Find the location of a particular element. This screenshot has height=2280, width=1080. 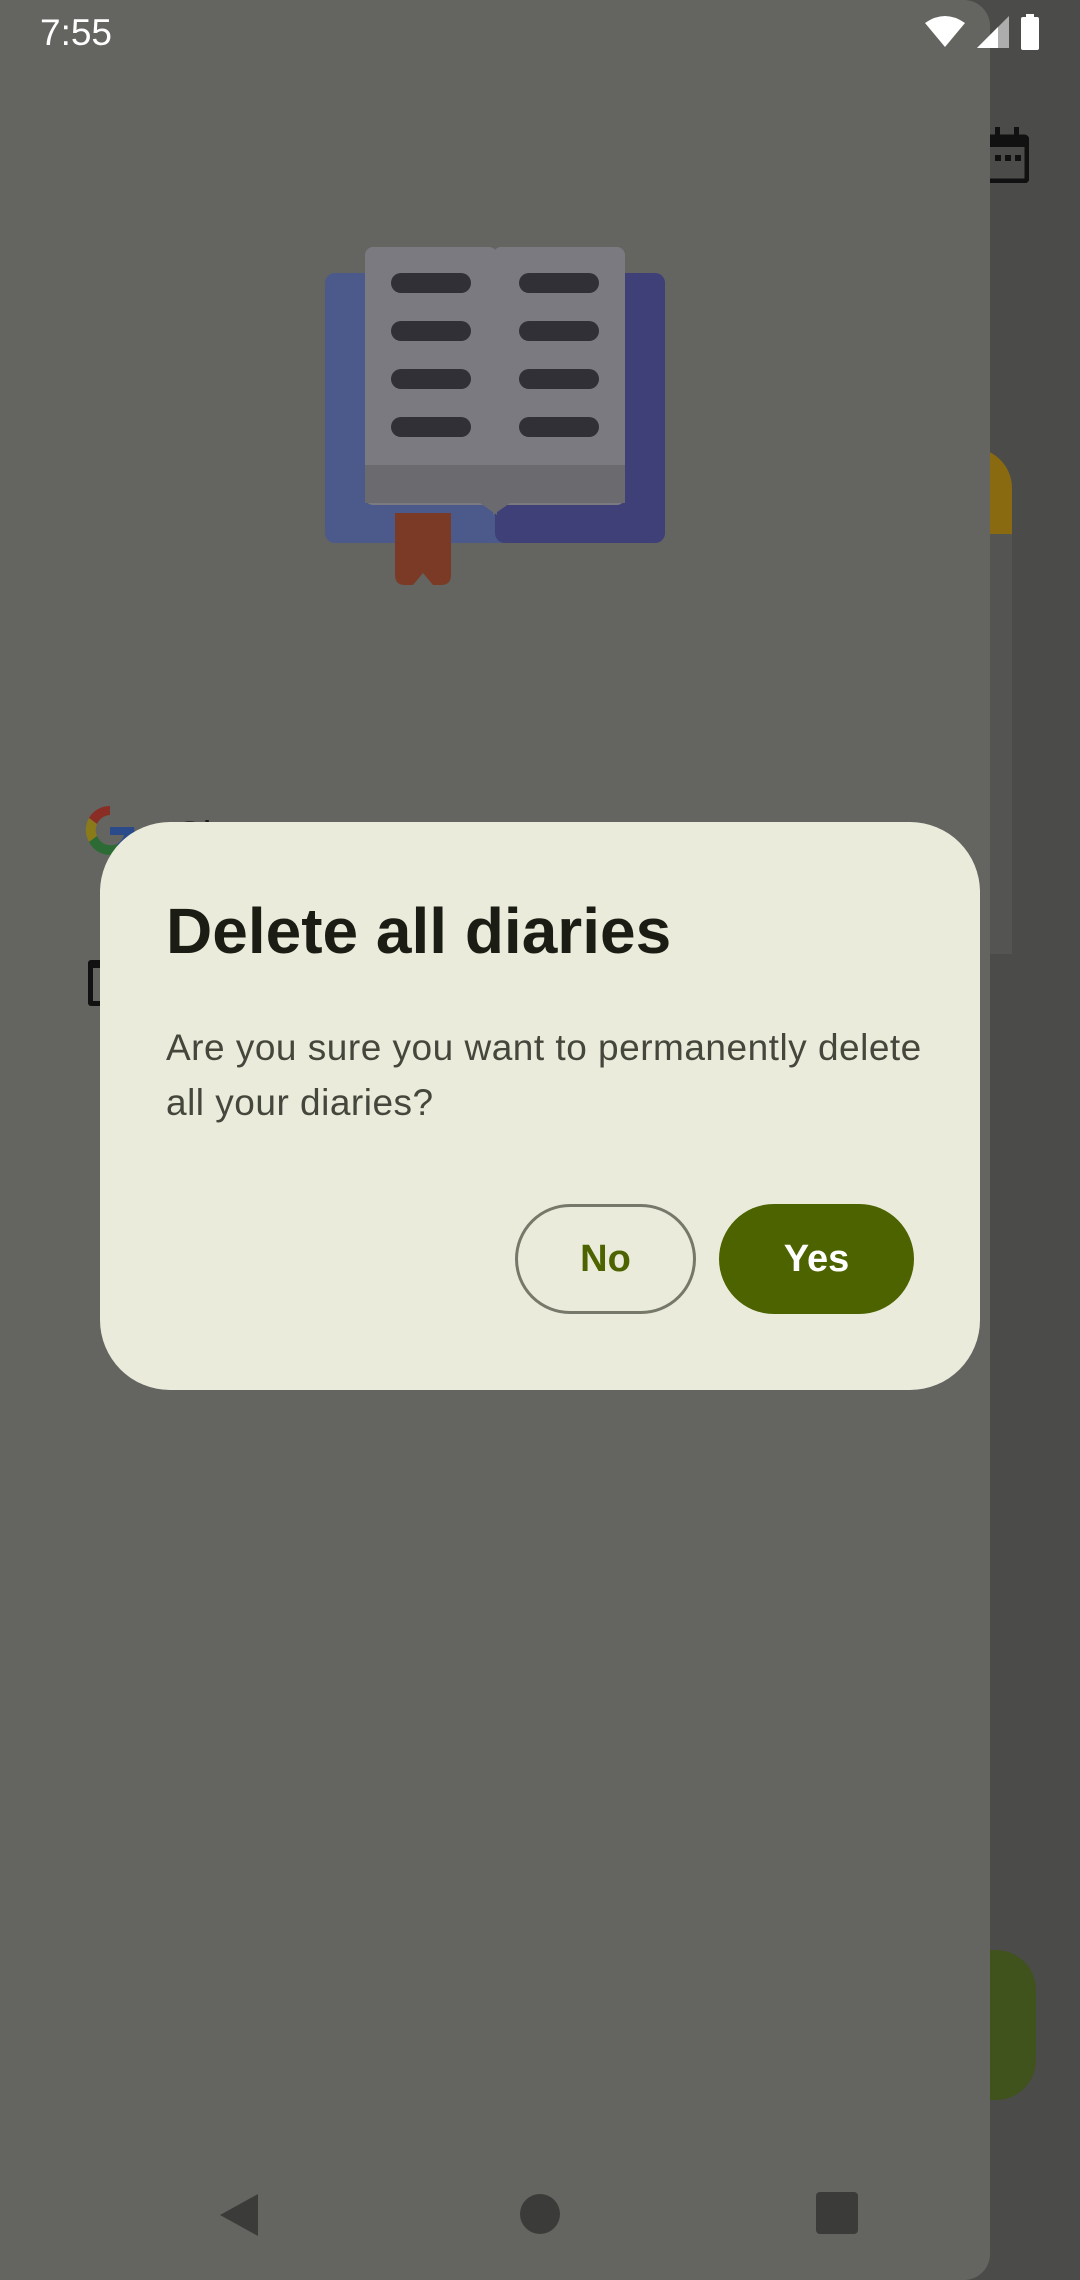

no-button: No is located at coordinates (605, 1259).